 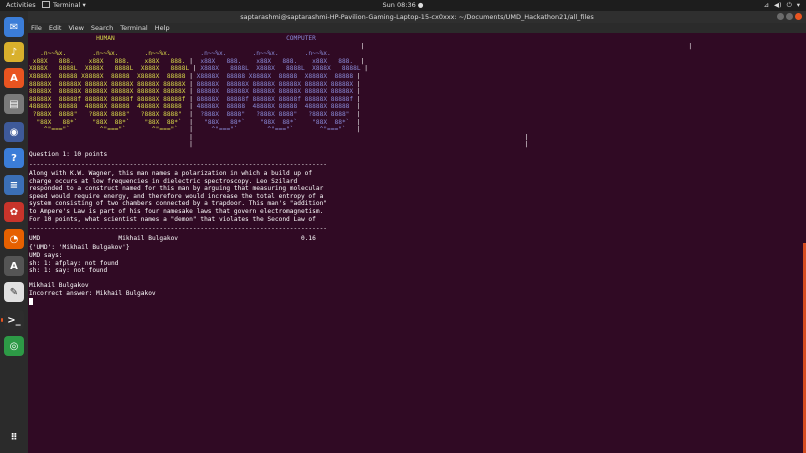 What do you see at coordinates (301, 38) in the screenshot?
I see `banner-label-computer: COMPUTER` at bounding box center [301, 38].